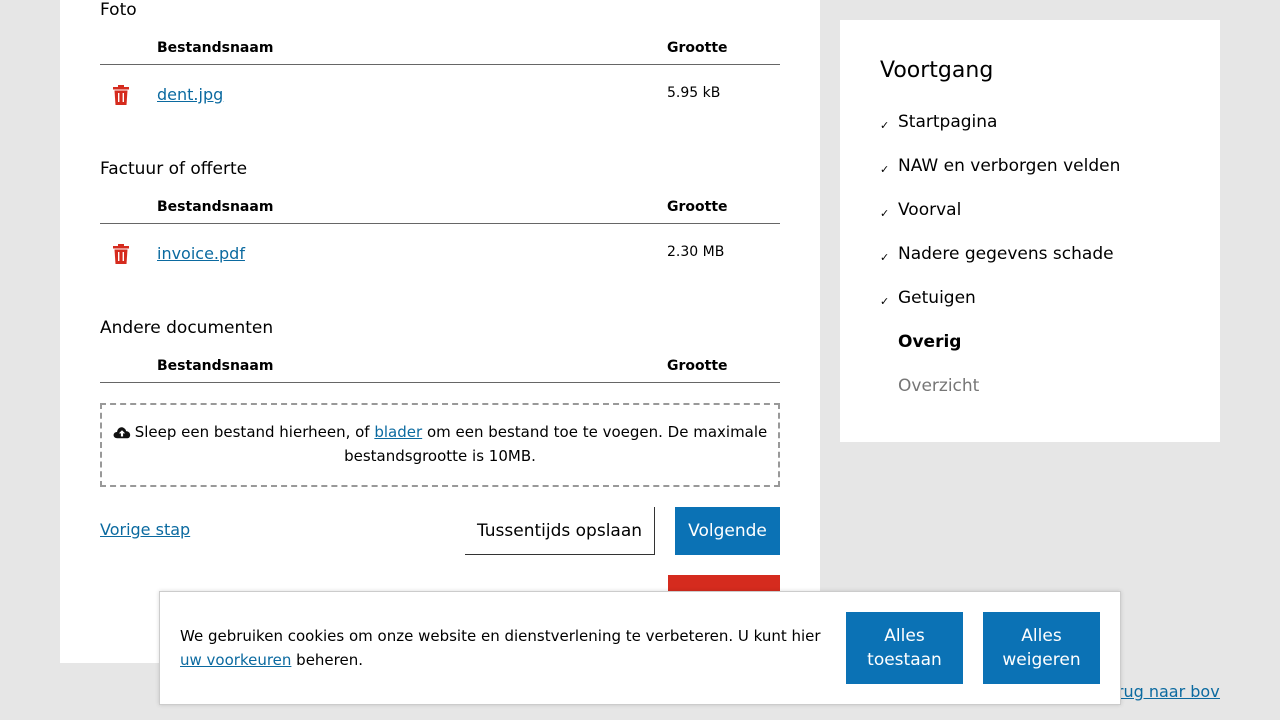 The image size is (1280, 720). I want to click on file-table-factuur: Bestandsnaam Grootte invoice.pdf 2.30 MB, so click(440, 240).